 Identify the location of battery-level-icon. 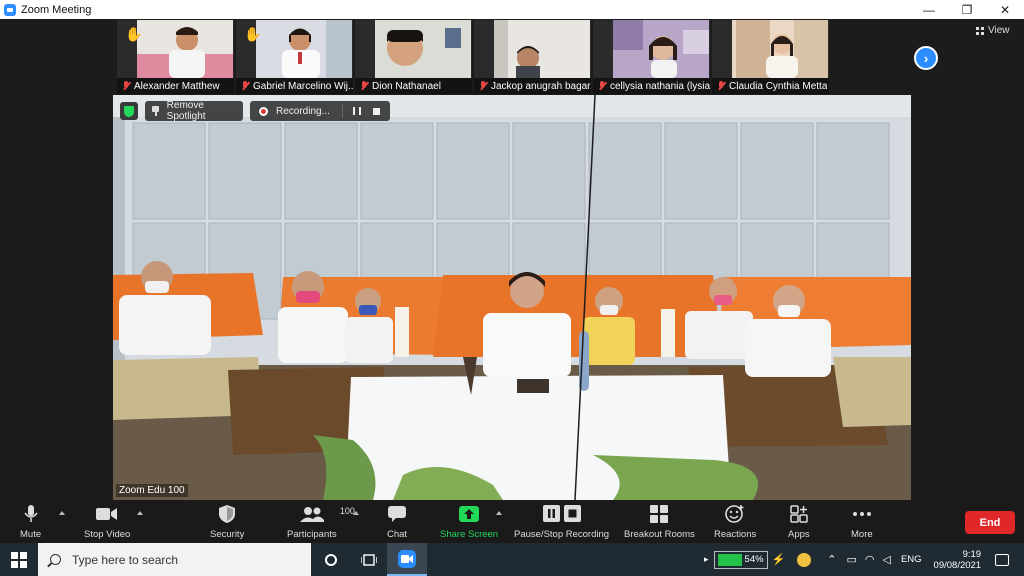
(729, 559).